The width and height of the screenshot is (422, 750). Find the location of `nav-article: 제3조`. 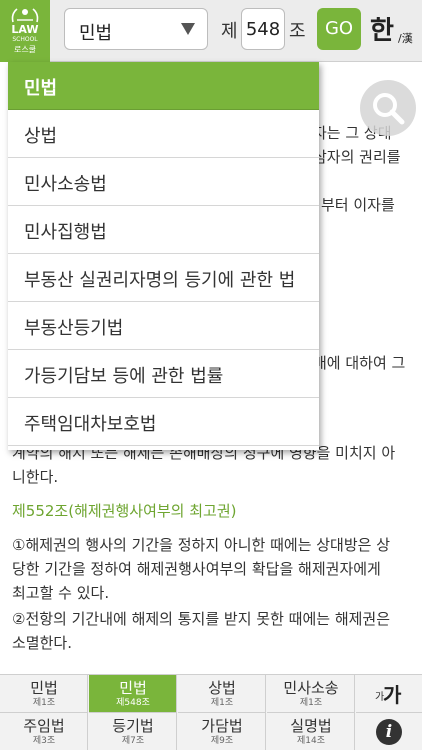

nav-article: 제3조 is located at coordinates (44, 741).